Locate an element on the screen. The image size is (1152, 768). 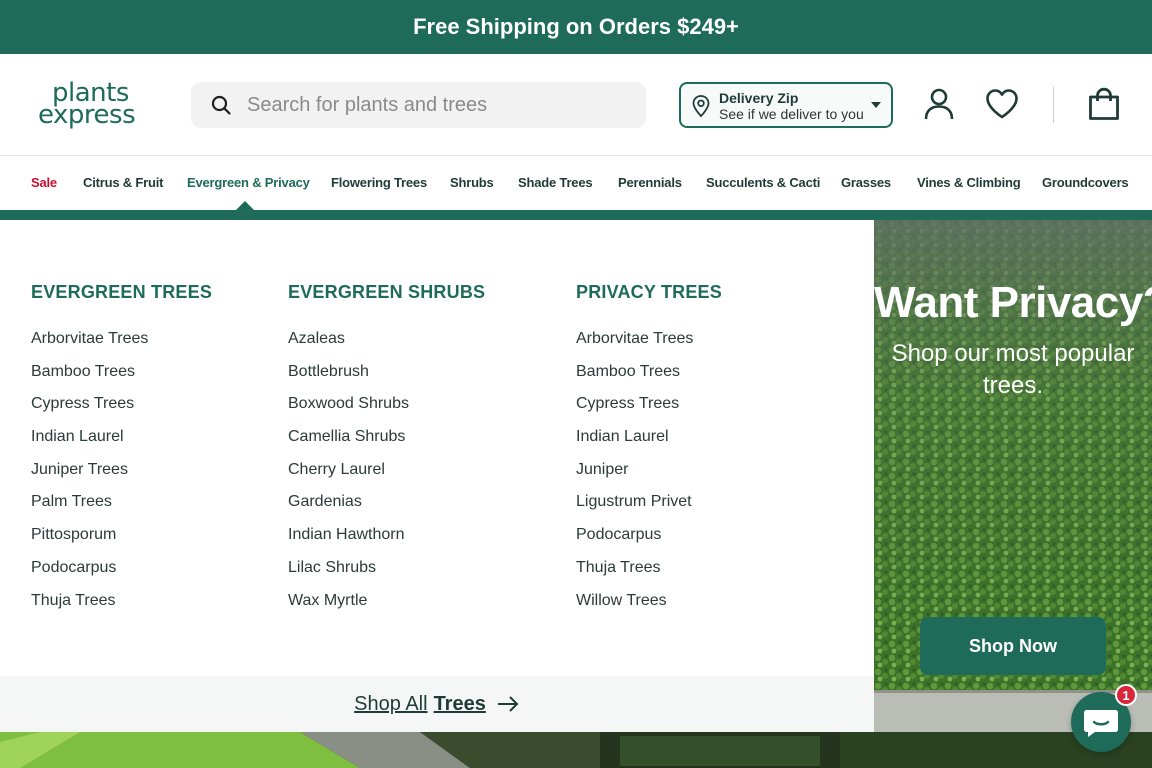
menu-link: Lilac Shrubs is located at coordinates (386, 574).